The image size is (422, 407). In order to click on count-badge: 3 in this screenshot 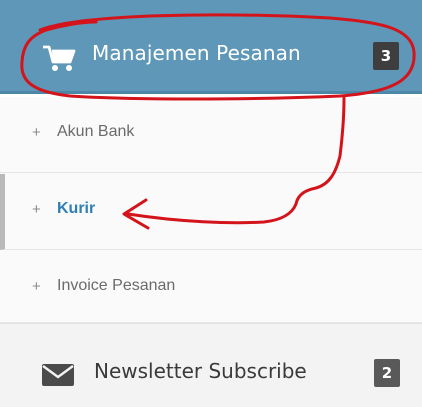, I will do `click(386, 56)`.